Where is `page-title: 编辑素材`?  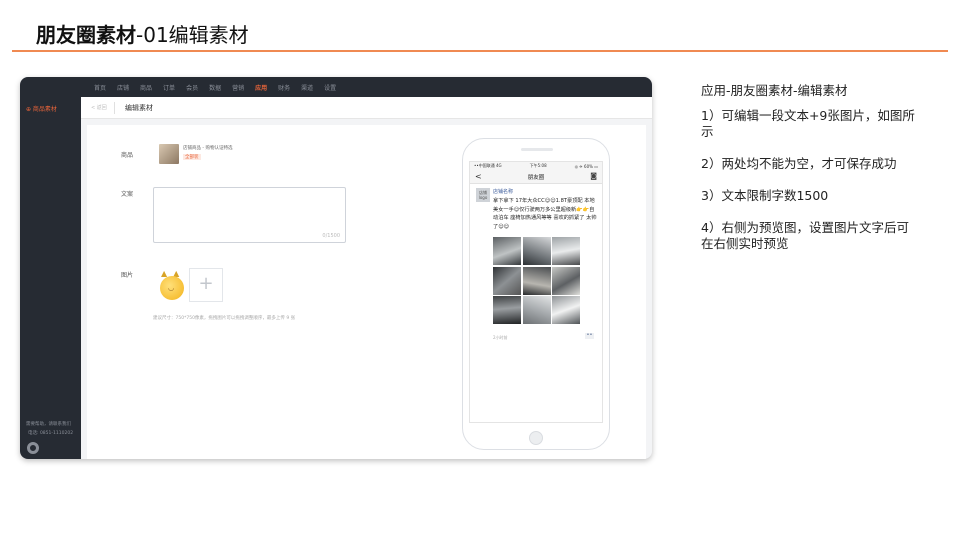 page-title: 编辑素材 is located at coordinates (139, 108).